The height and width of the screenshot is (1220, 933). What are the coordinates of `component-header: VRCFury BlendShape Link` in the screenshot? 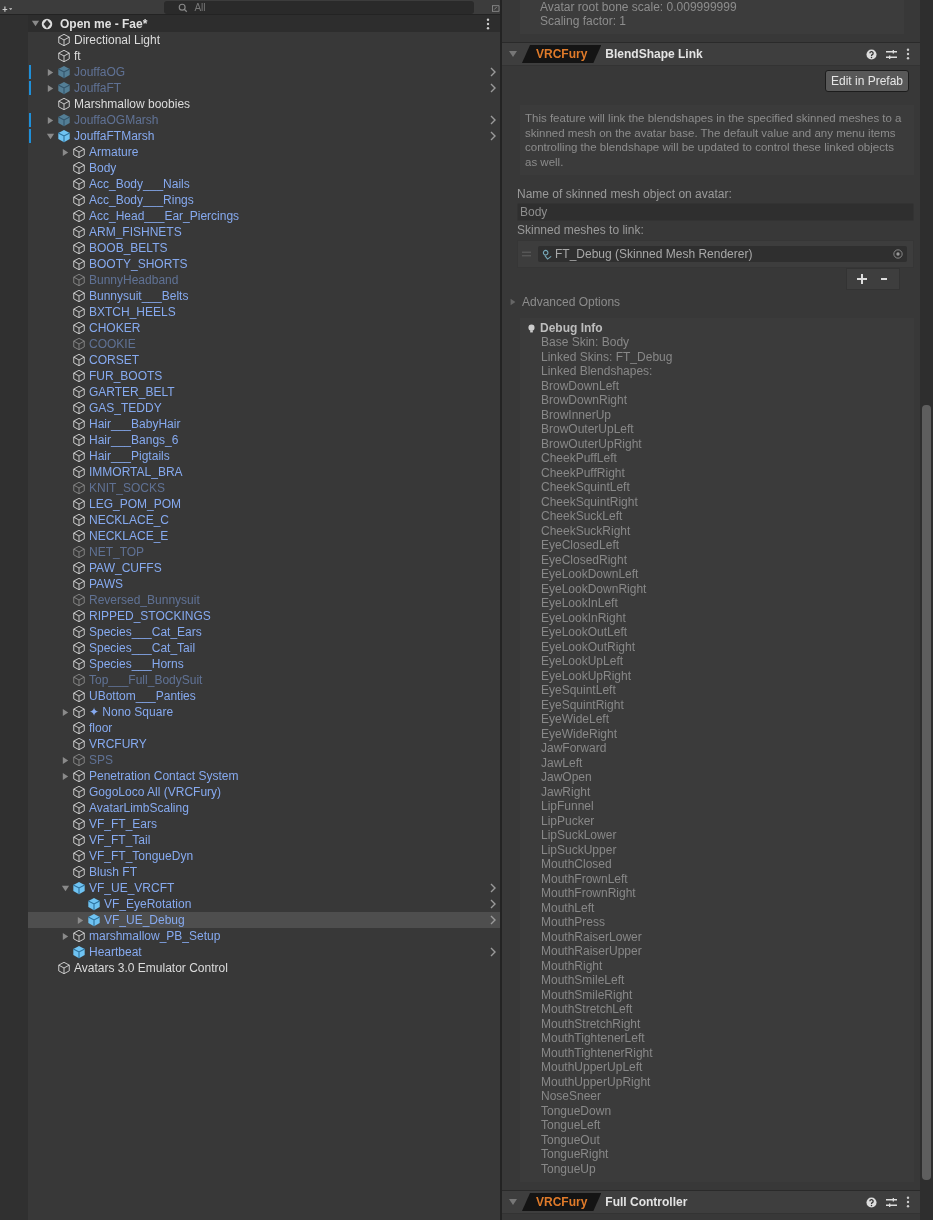 It's located at (711, 54).